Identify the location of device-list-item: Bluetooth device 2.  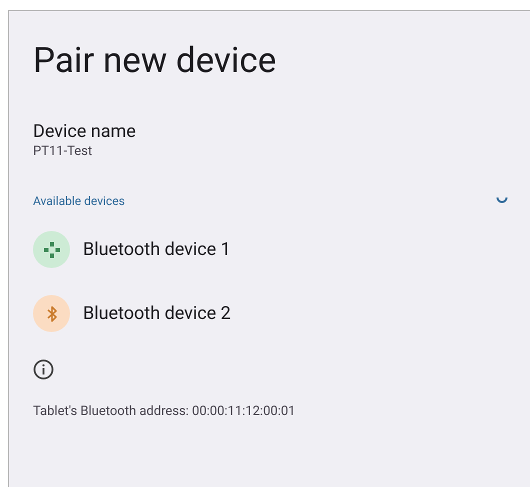
(270, 313).